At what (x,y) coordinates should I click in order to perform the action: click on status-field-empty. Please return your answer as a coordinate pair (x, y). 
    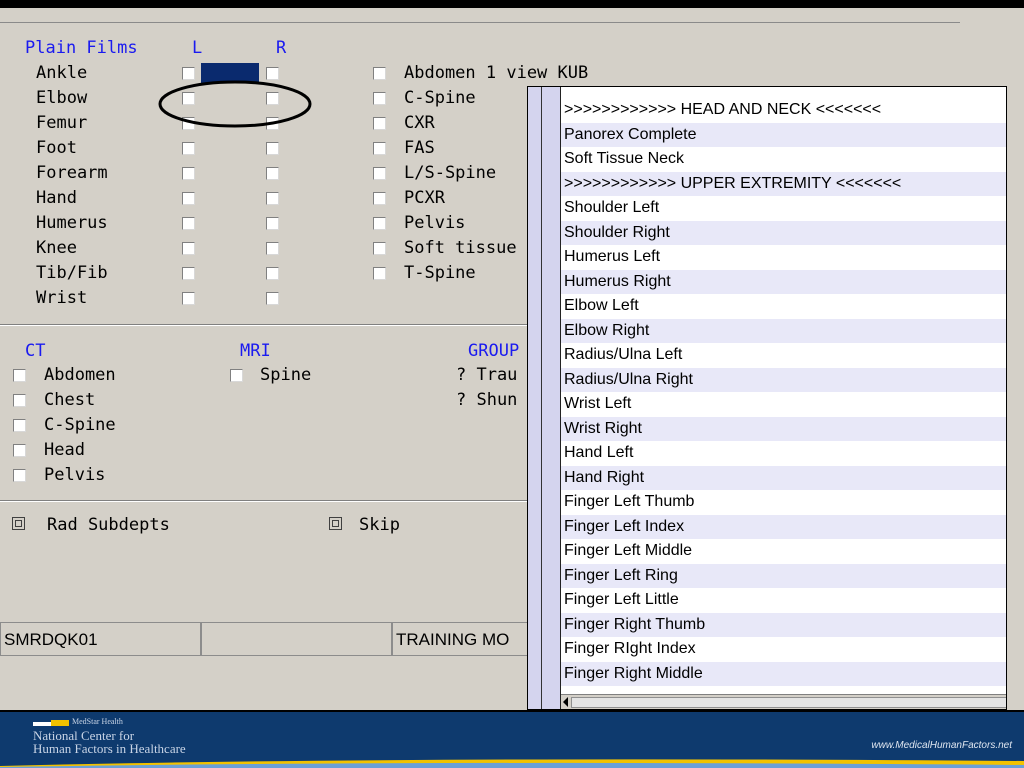
    Looking at the image, I should click on (296, 639).